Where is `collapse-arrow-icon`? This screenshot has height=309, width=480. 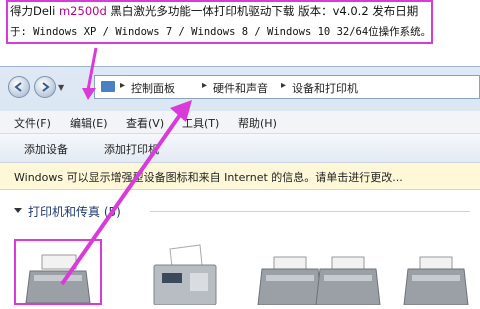 collapse-arrow-icon is located at coordinates (18, 210).